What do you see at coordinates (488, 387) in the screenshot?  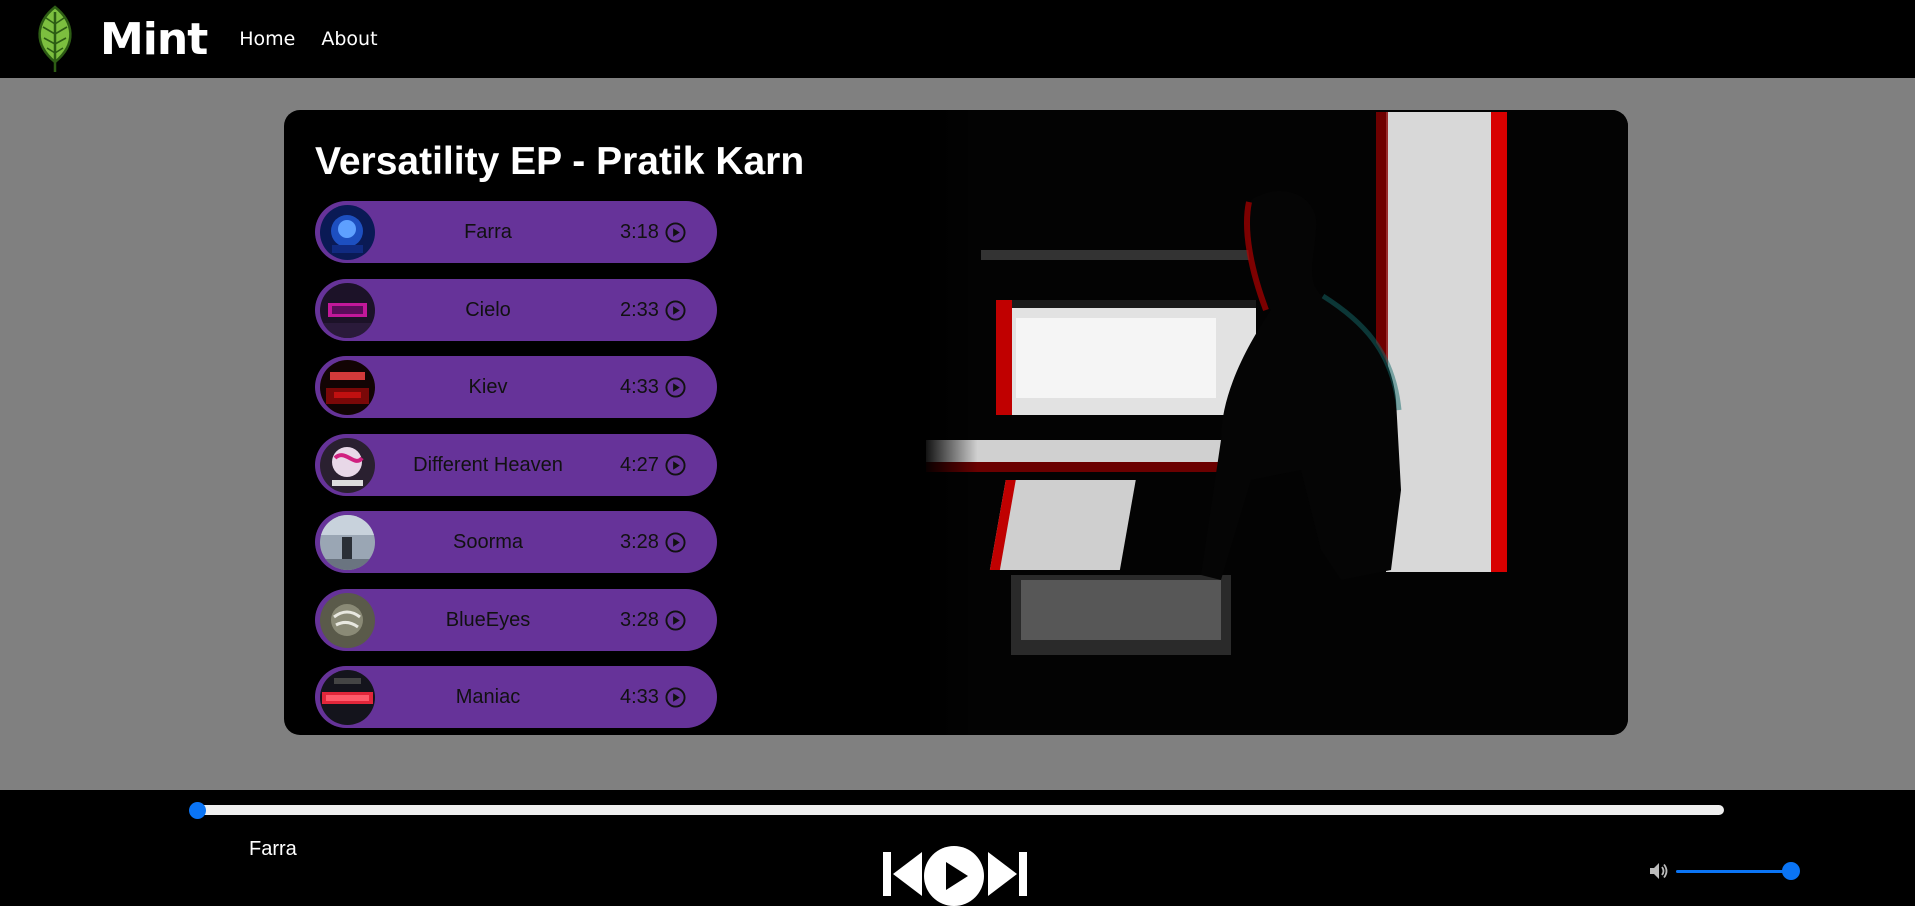 I see `track-name: Kiev` at bounding box center [488, 387].